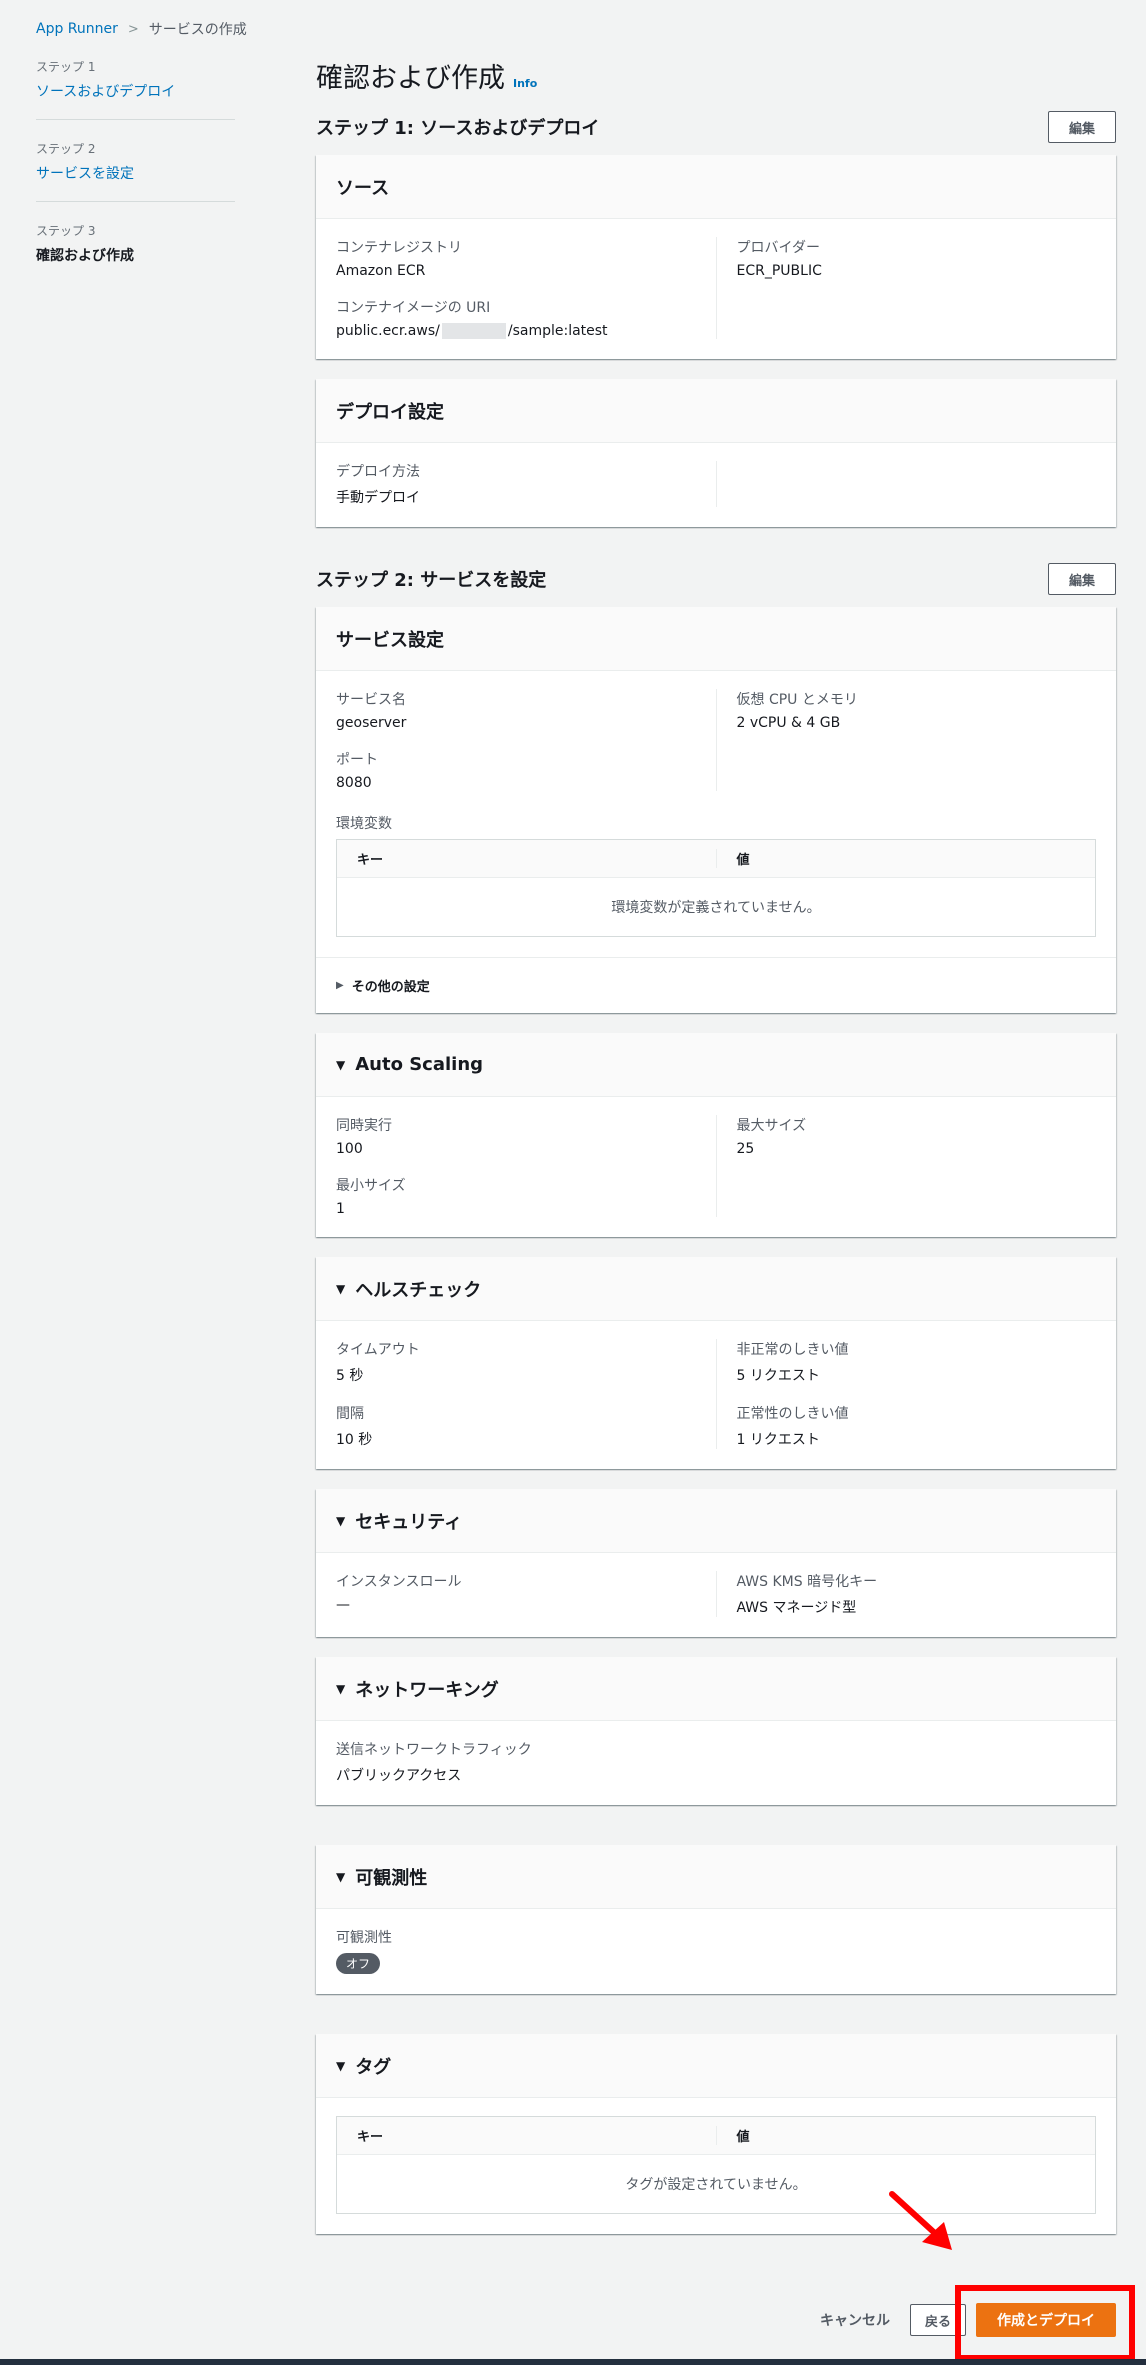 The image size is (1146, 2365). What do you see at coordinates (716, 888) in the screenshot?
I see `env-vars-table: キー 値 環境変数が定義されていません。` at bounding box center [716, 888].